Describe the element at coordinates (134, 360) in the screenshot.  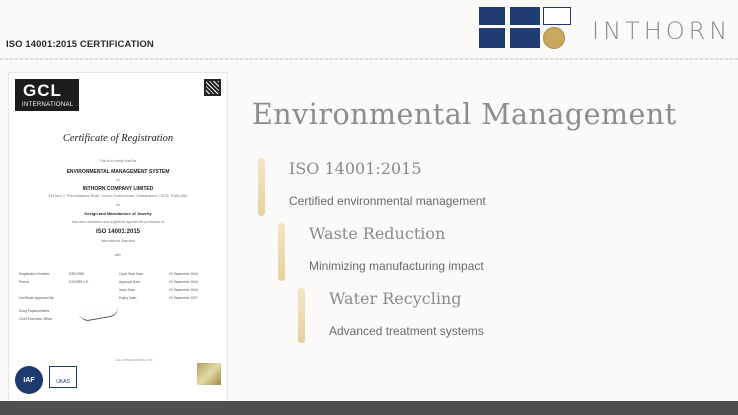
I see `certificate-footer: GCL INTERNATIONAL LTD` at that location.